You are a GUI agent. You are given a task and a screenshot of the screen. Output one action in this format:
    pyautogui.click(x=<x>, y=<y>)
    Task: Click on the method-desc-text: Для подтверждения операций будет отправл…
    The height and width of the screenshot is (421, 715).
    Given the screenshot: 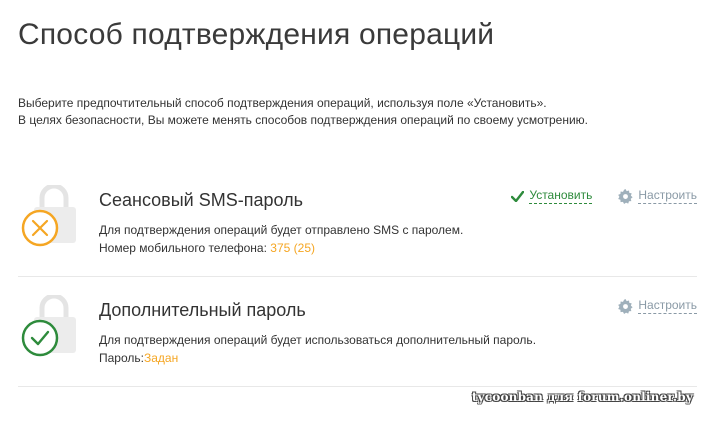 What is the action you would take?
    pyautogui.click(x=281, y=230)
    